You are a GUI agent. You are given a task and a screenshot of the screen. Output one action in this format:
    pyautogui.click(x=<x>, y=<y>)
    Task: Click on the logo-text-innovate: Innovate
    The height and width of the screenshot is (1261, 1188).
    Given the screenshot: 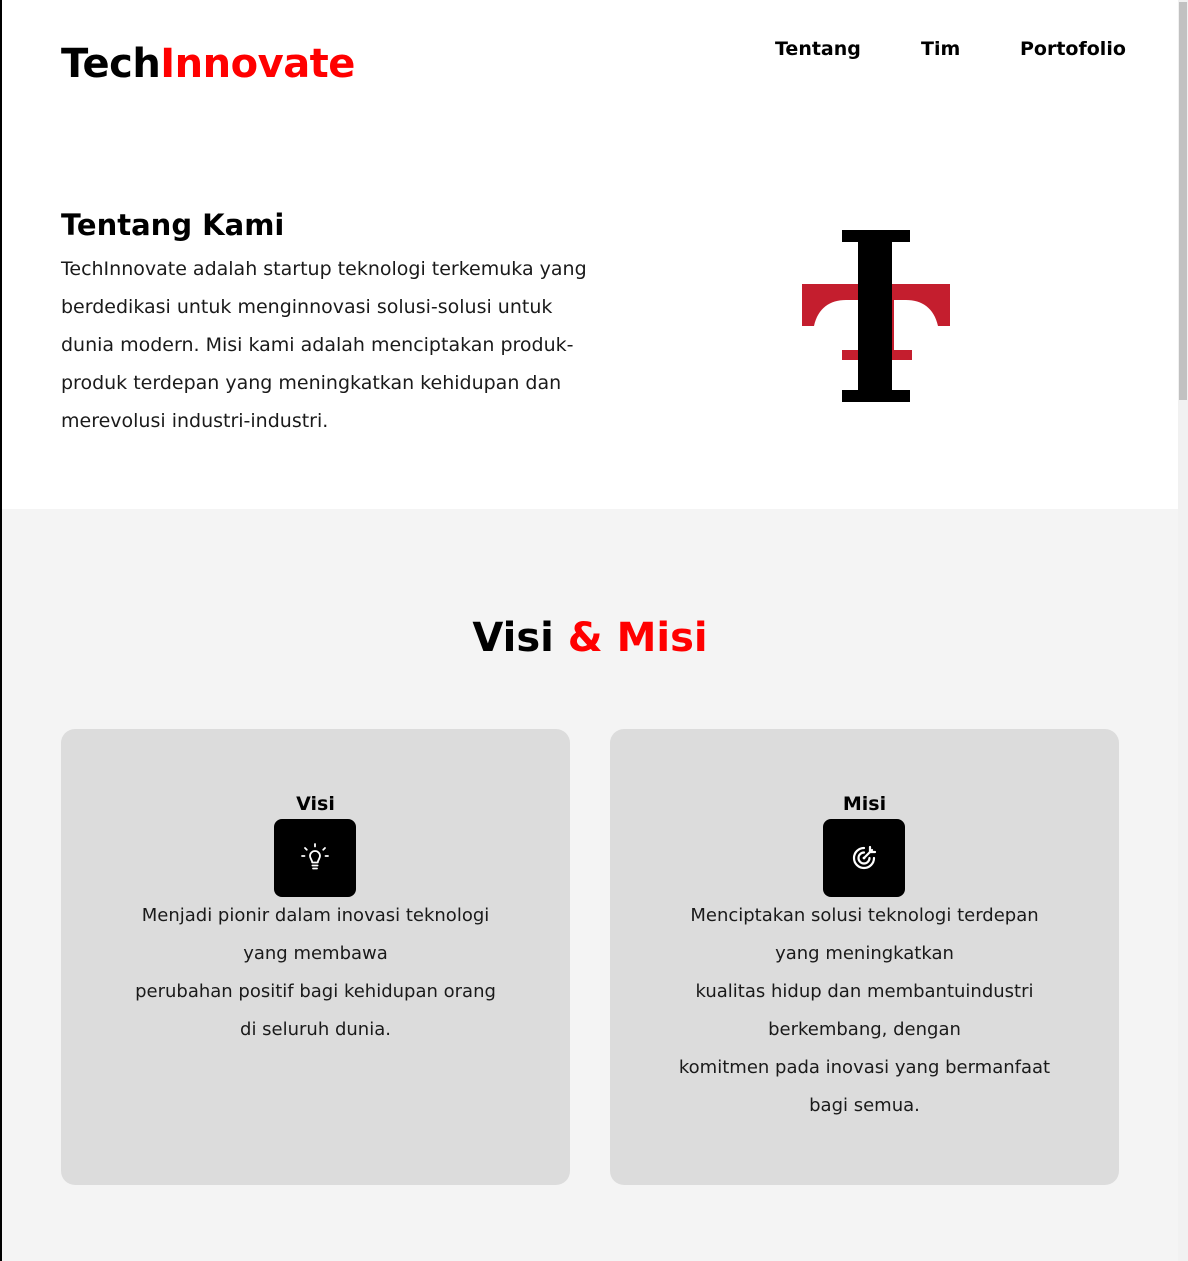 What is the action you would take?
    pyautogui.click(x=257, y=64)
    